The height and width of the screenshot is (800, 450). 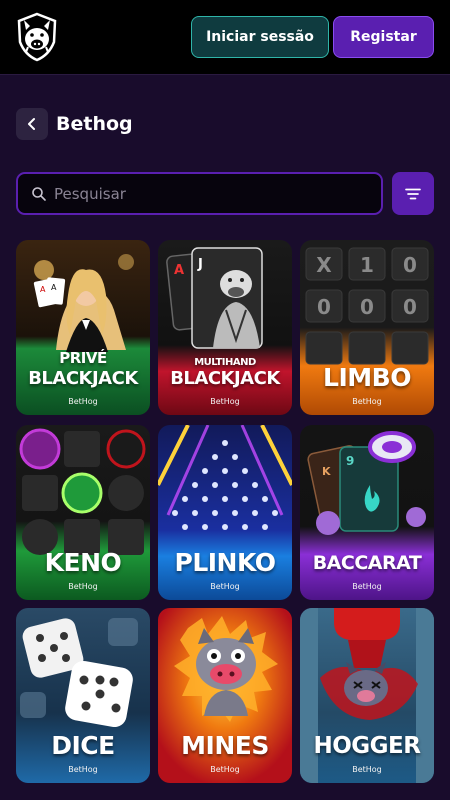 I want to click on svg-text: 1, so click(x=367, y=265).